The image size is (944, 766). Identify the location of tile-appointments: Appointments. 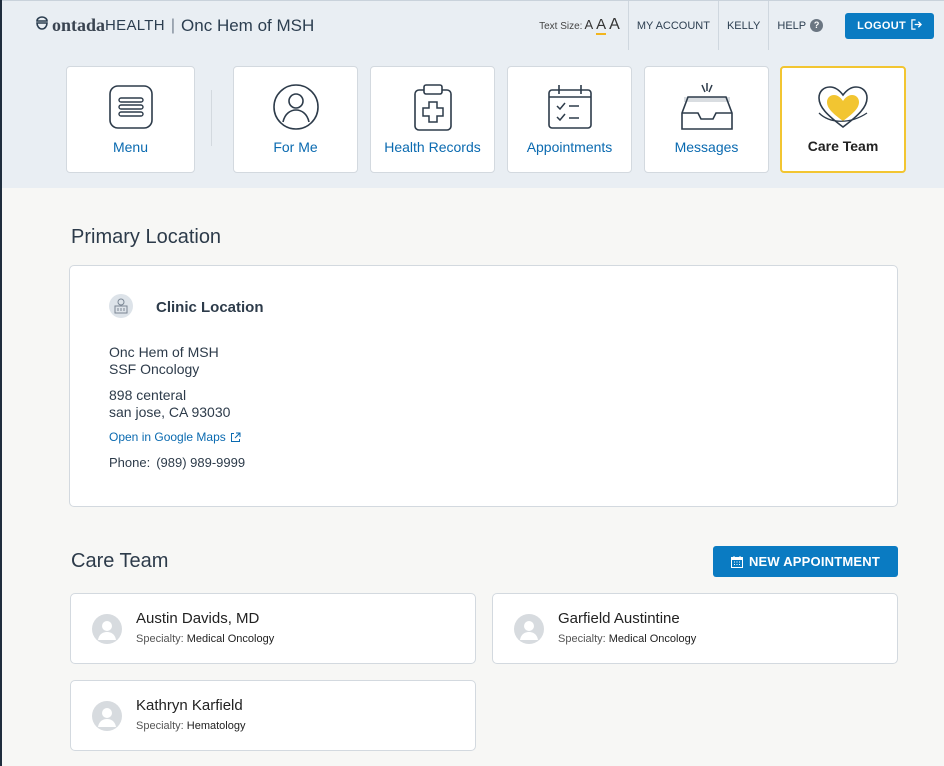
(569, 119).